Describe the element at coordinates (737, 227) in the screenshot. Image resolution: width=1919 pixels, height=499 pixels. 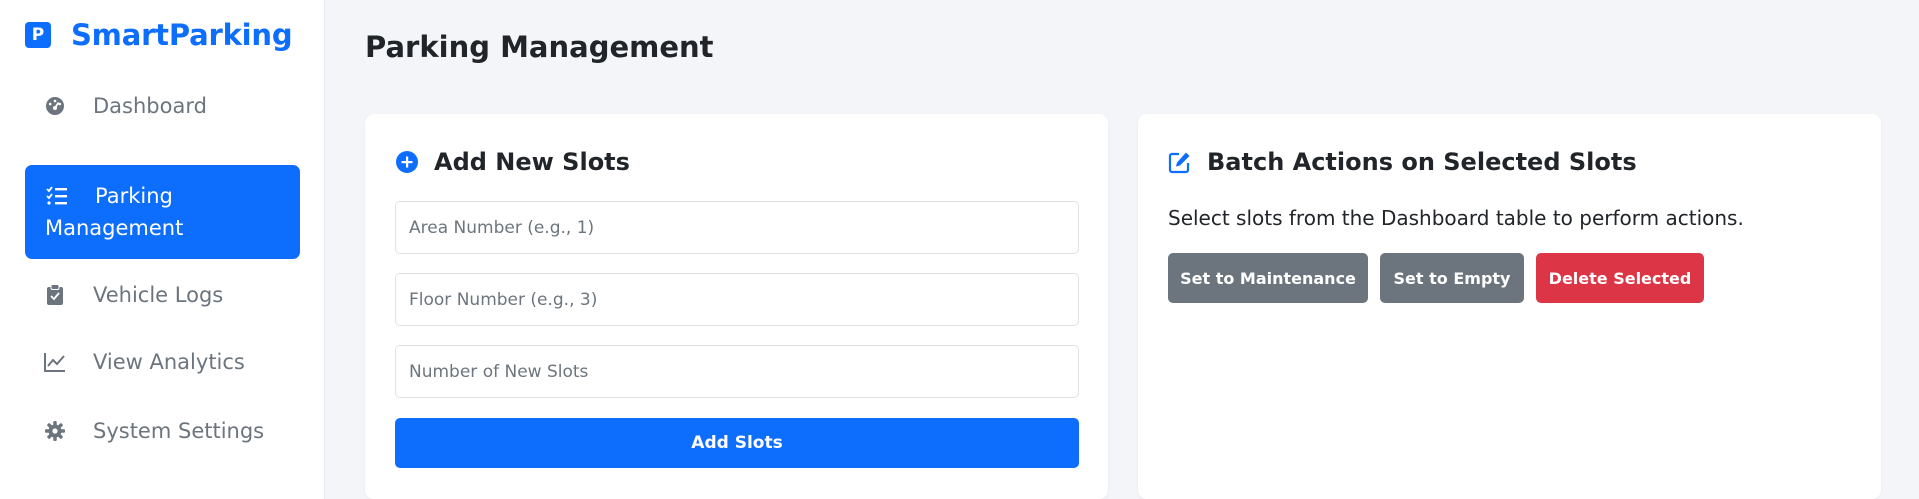
I see `area-number-input` at that location.